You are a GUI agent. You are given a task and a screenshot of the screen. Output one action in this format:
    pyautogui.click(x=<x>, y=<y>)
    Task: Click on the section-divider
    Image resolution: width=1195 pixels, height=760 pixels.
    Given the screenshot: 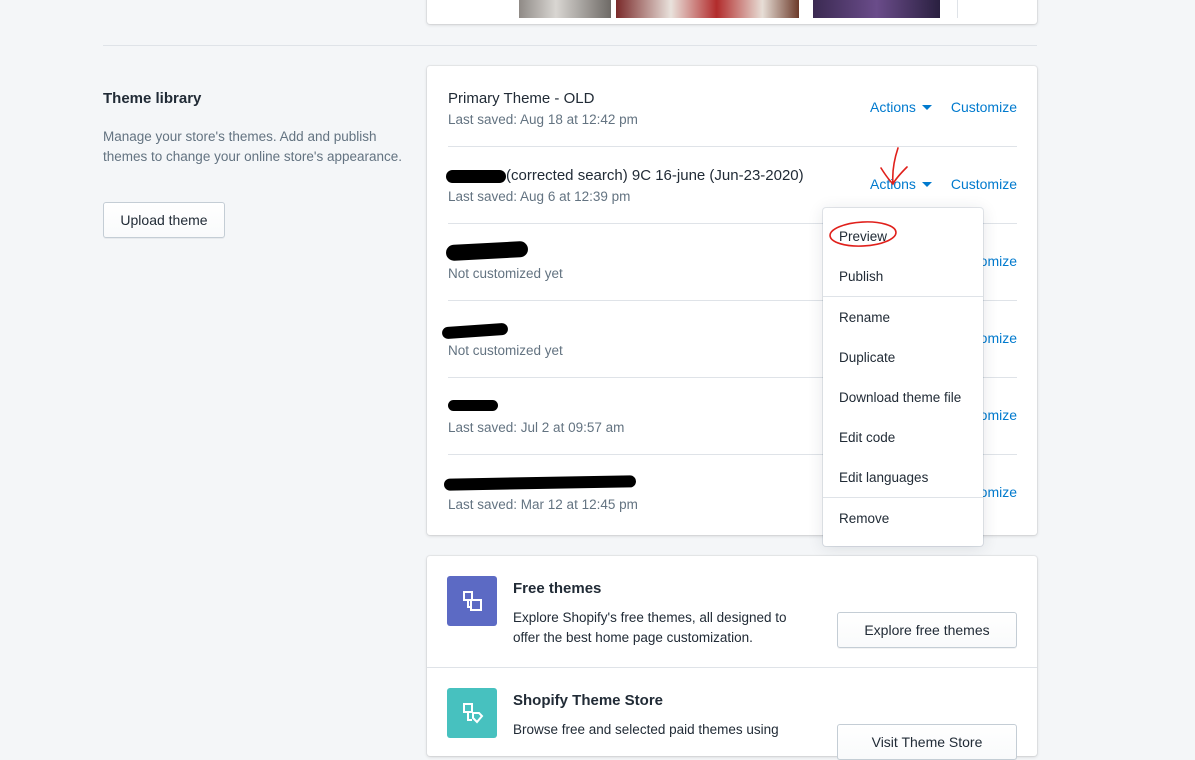 What is the action you would take?
    pyautogui.click(x=570, y=45)
    